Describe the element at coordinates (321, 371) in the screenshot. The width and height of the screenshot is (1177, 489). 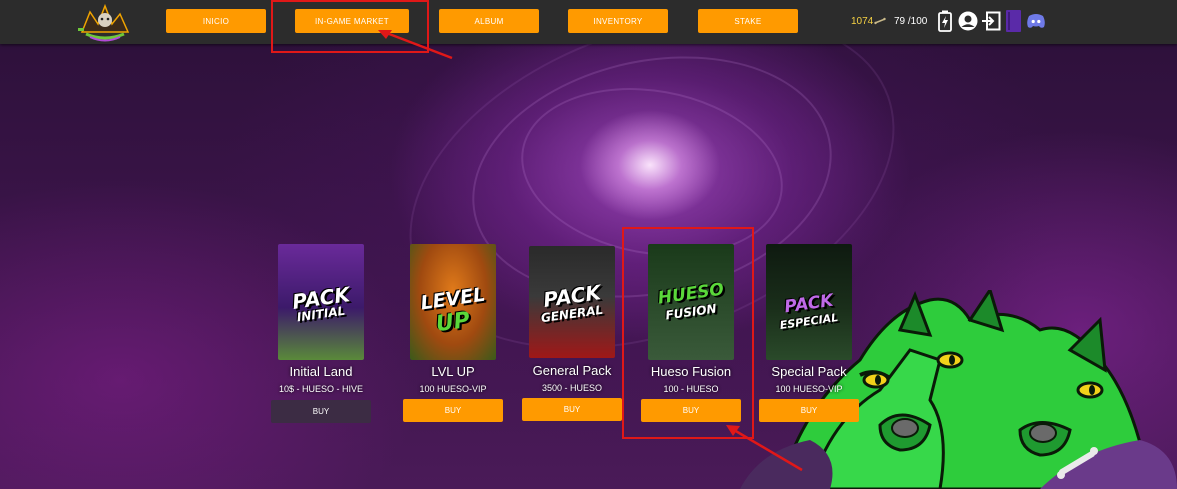
I see `pack-name: Initial Land` at that location.